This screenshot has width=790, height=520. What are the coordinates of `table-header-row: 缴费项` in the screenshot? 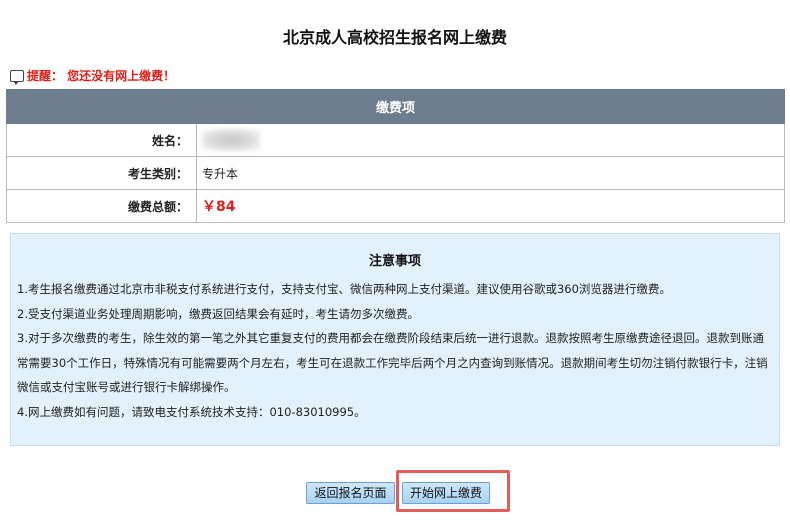 It's located at (395, 106).